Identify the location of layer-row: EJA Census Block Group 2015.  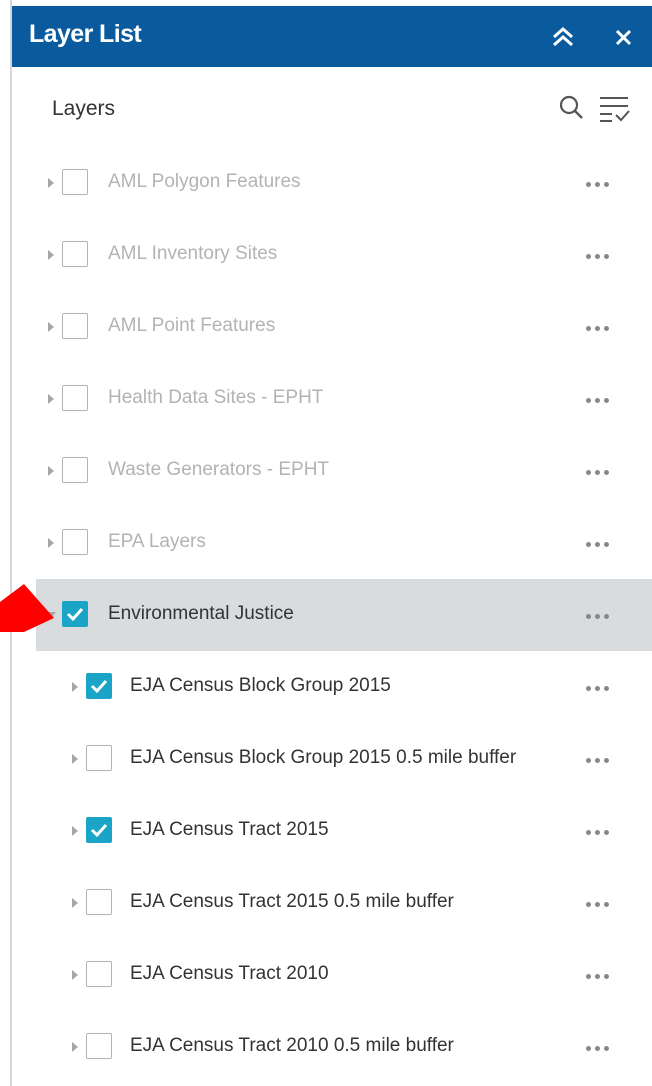
(344, 687).